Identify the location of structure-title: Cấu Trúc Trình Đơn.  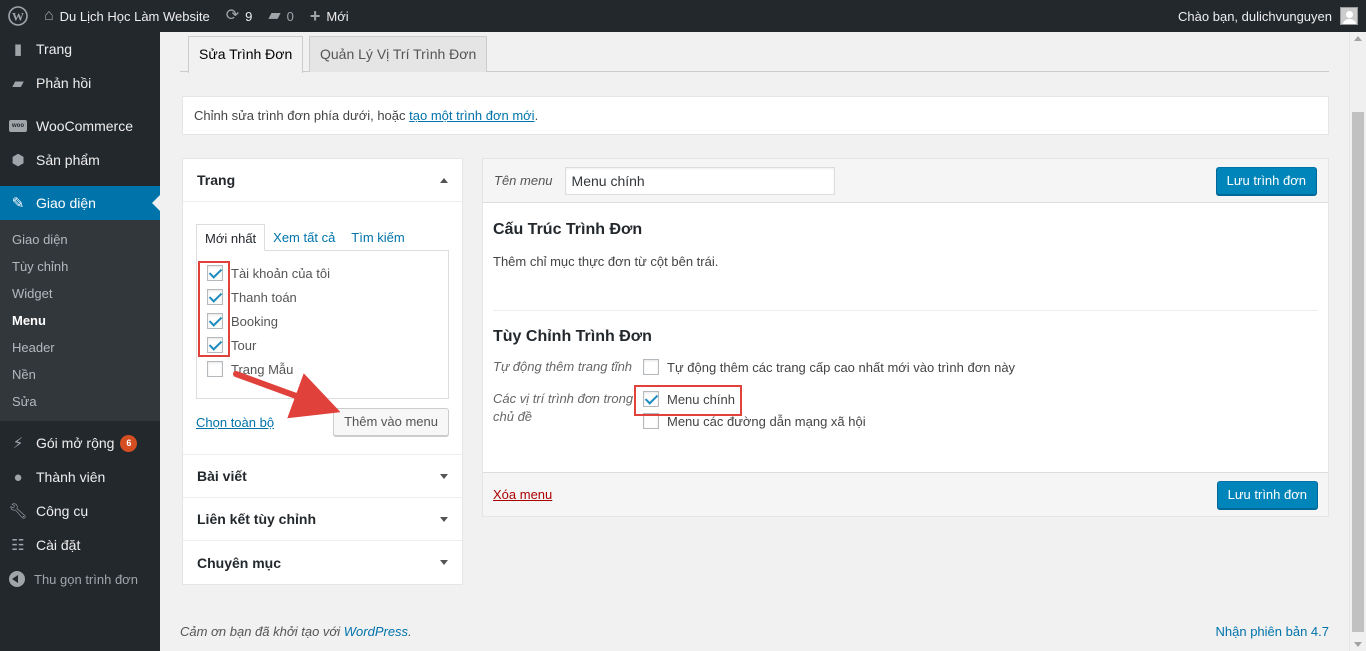
(568, 229).